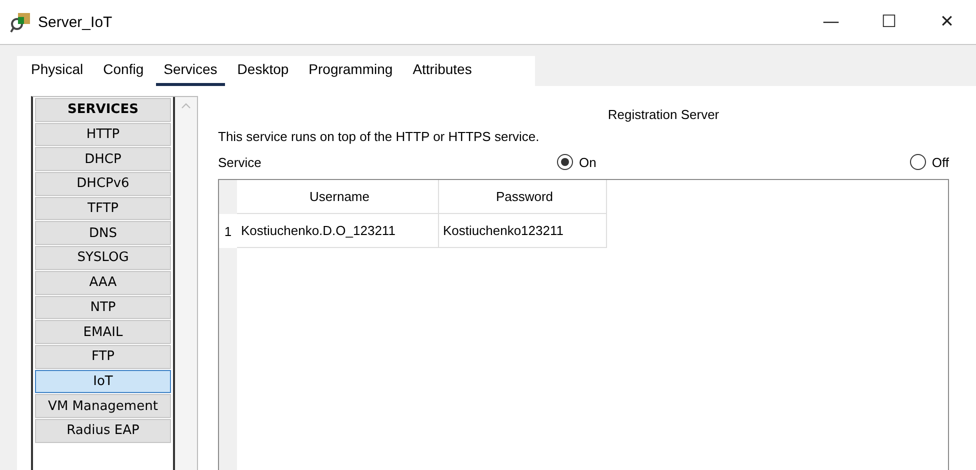 Image resolution: width=976 pixels, height=470 pixels. I want to click on server-app-icon, so click(21, 22).